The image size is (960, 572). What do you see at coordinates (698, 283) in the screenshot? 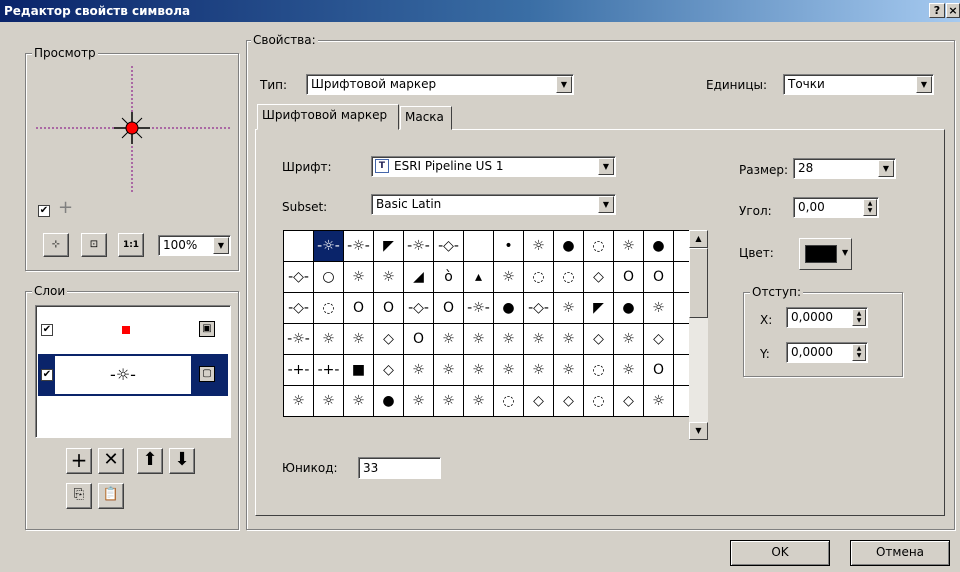
I see `scroll-thumb` at bounding box center [698, 283].